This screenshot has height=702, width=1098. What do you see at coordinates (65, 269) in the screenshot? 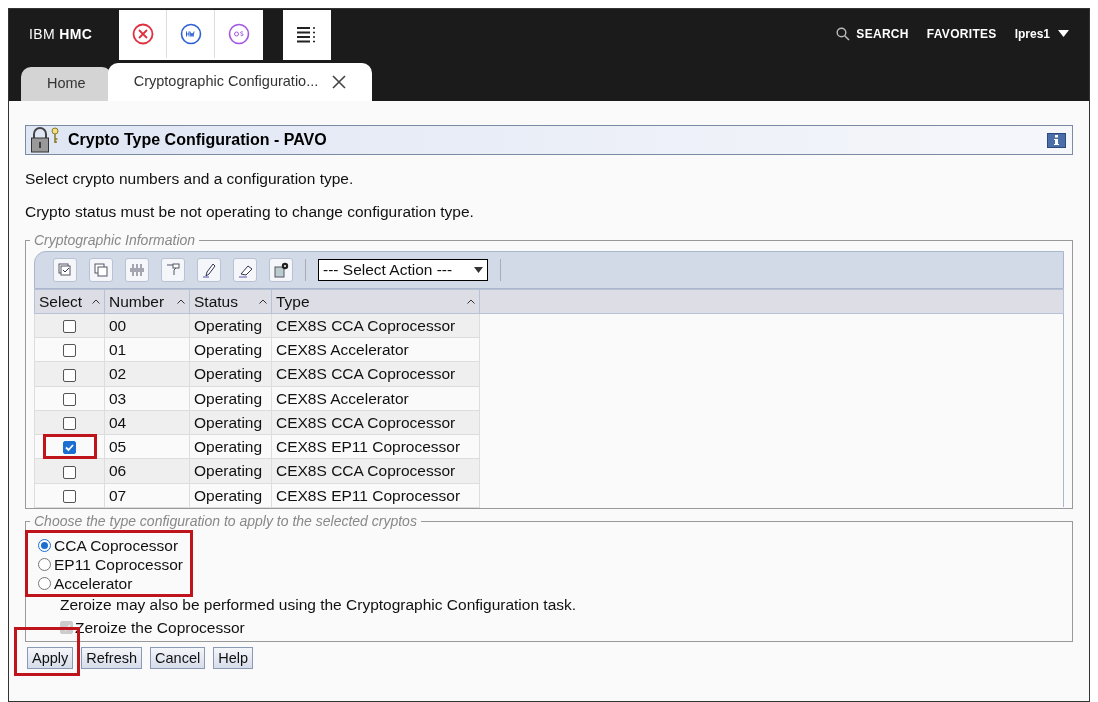
I see `select-all-icon` at bounding box center [65, 269].